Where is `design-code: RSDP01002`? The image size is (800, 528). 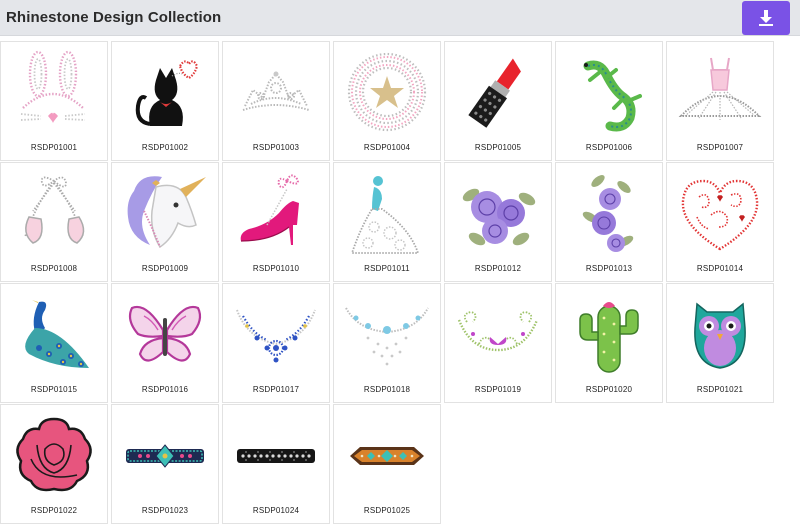 design-code: RSDP01002 is located at coordinates (165, 147).